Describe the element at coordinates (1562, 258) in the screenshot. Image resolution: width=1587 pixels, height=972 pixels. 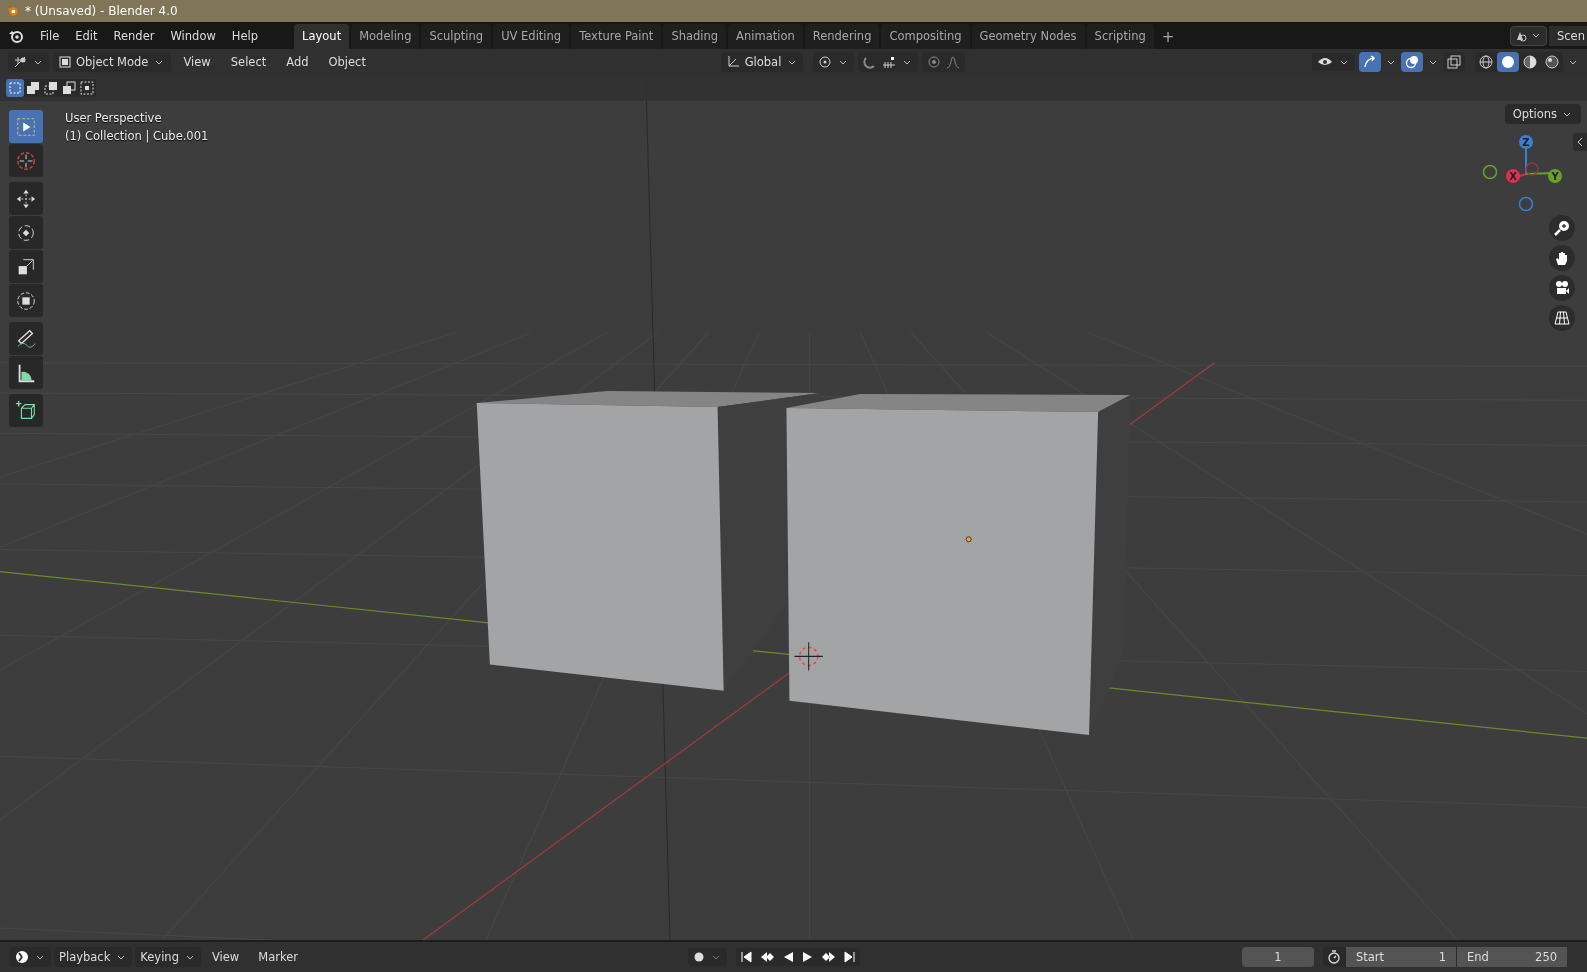
I see `hand-icon` at that location.